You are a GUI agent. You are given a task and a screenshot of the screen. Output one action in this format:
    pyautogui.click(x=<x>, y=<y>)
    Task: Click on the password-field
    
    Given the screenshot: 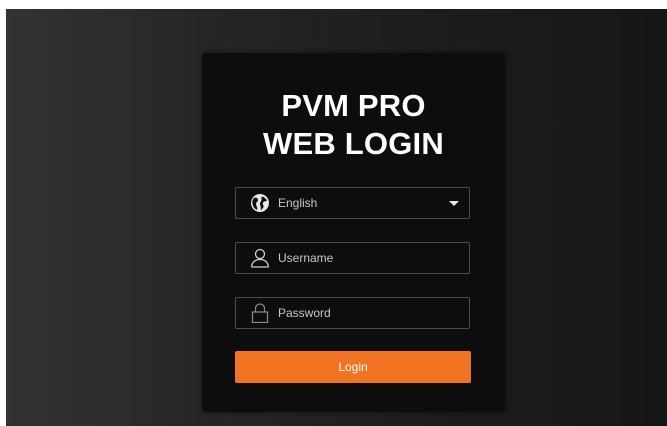 What is the action you would take?
    pyautogui.click(x=352, y=313)
    